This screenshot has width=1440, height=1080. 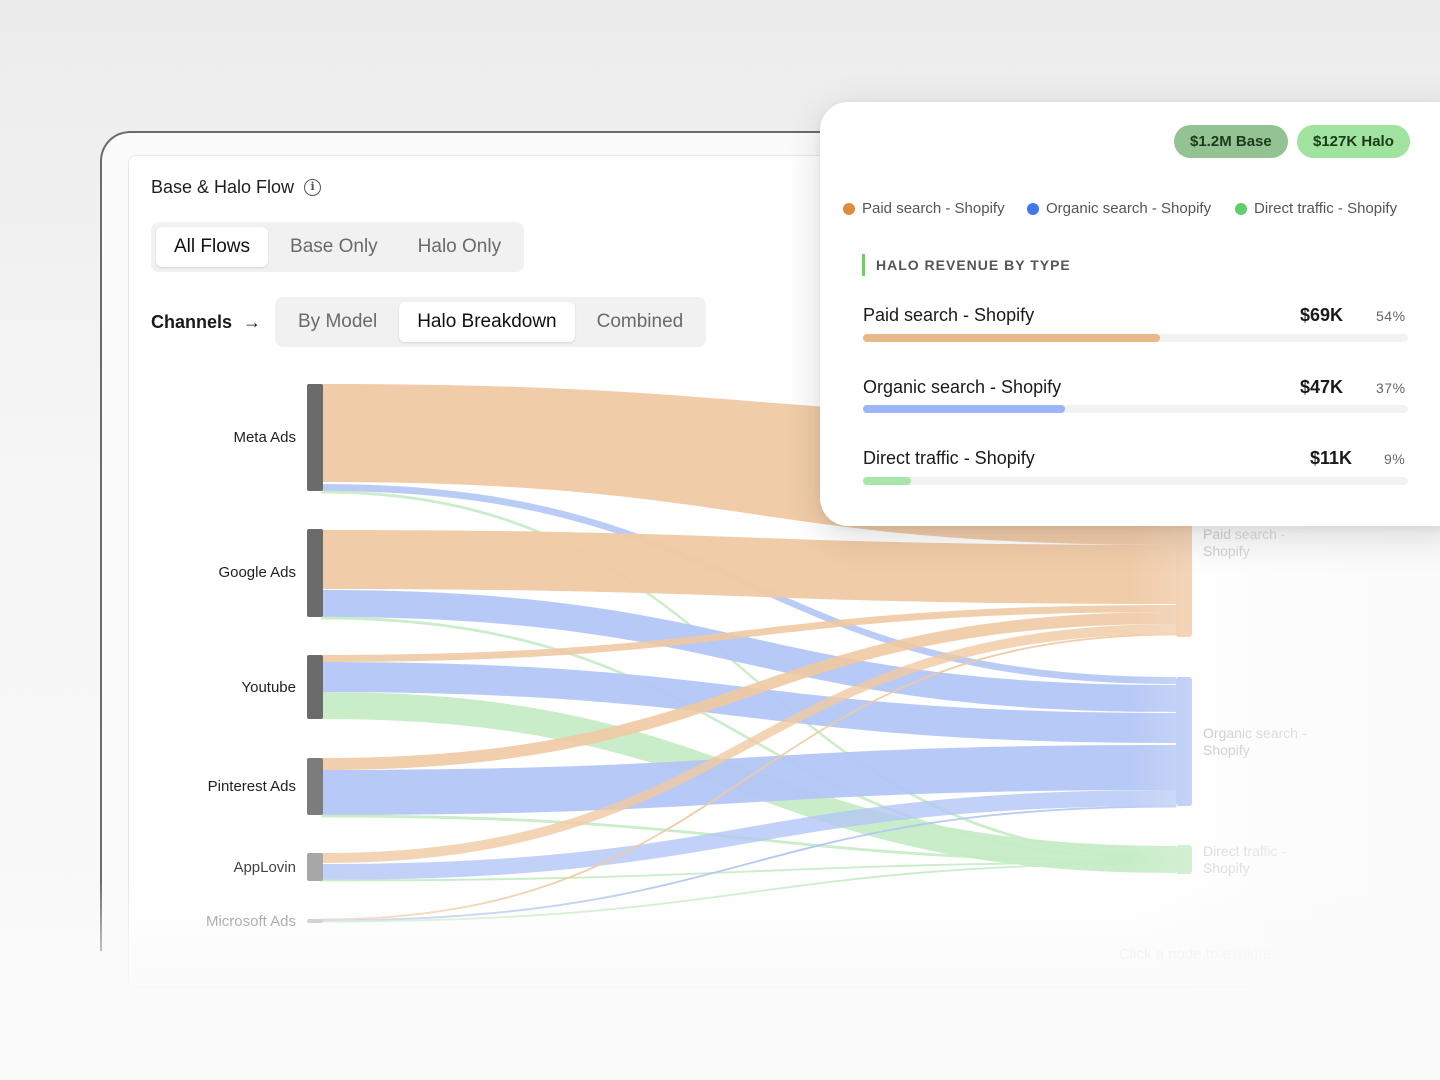 I want to click on halo-row-pct-paid-search: 54%, so click(x=1391, y=316).